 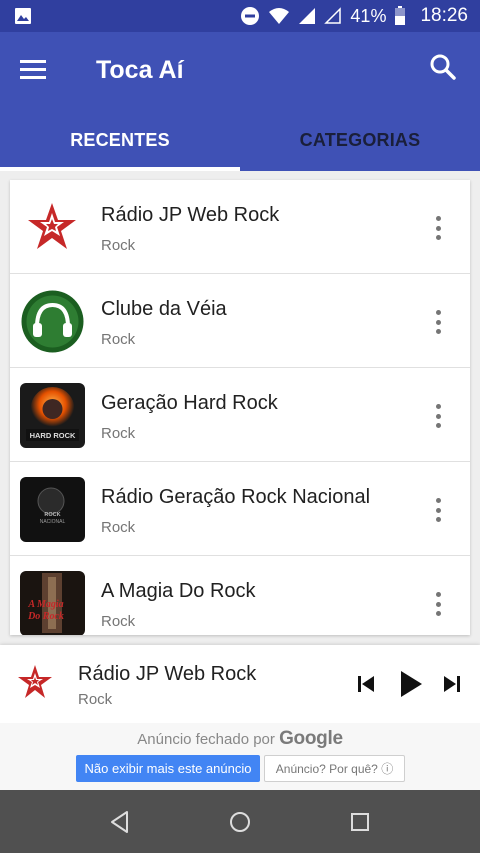 What do you see at coordinates (240, 227) in the screenshot?
I see `list-item: Rádio JP Web Rock Rock` at bounding box center [240, 227].